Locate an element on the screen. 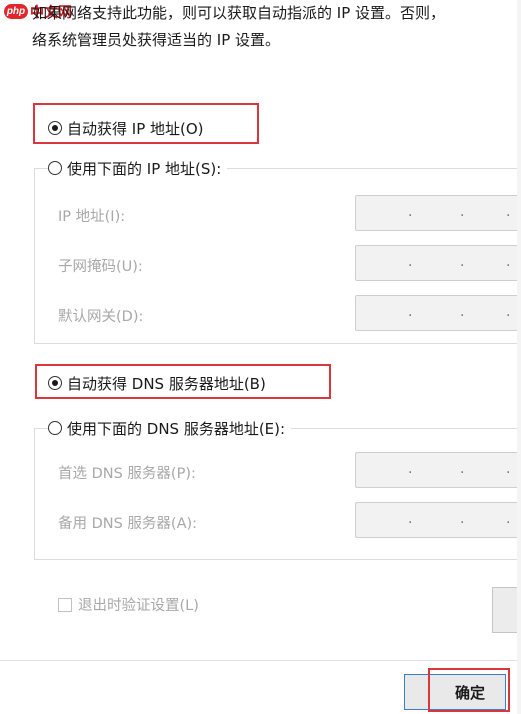 Image resolution: width=521 pixels, height=714 pixels. radio-auto-dns: 自动获得 DNS 服务器地址(B) is located at coordinates (160, 383).